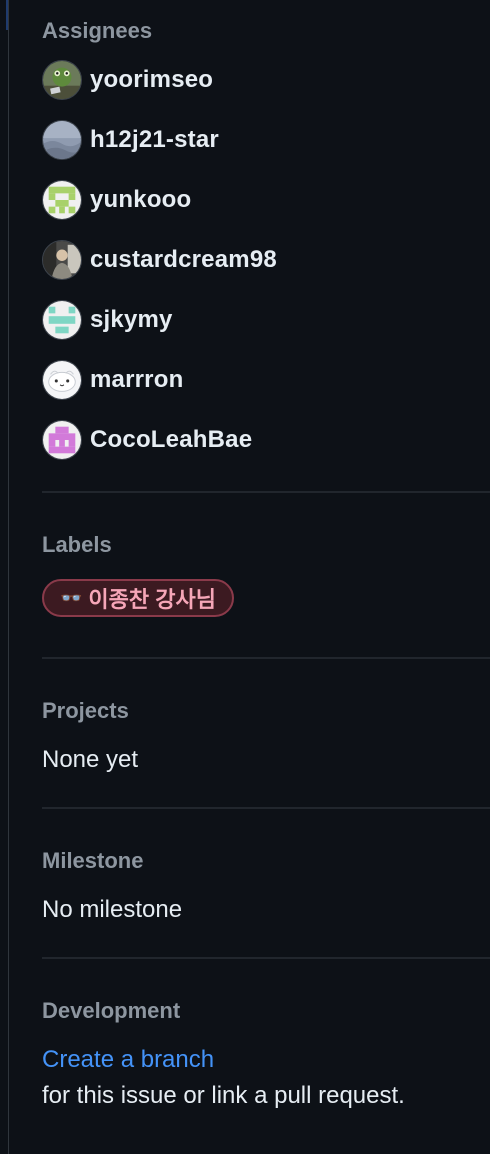 Image resolution: width=490 pixels, height=1154 pixels. What do you see at coordinates (62, 380) in the screenshot?
I see `avatar-marrron` at bounding box center [62, 380].